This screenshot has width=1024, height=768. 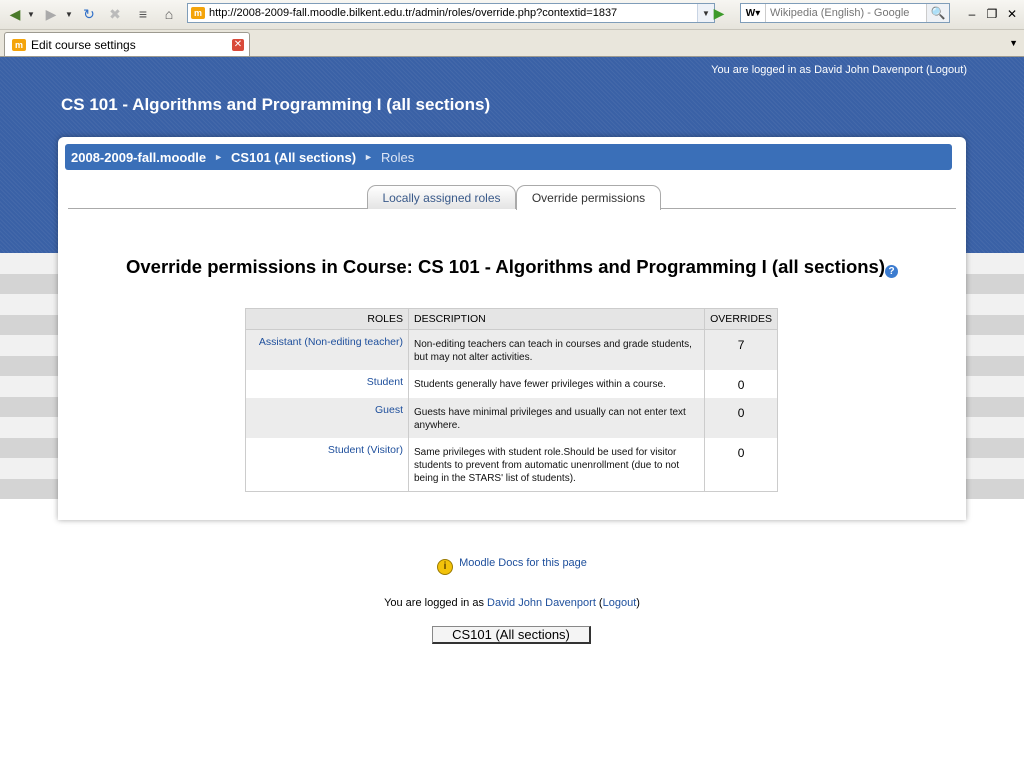 What do you see at coordinates (868, 70) in the screenshot?
I see `user-name: David John Davenport` at bounding box center [868, 70].